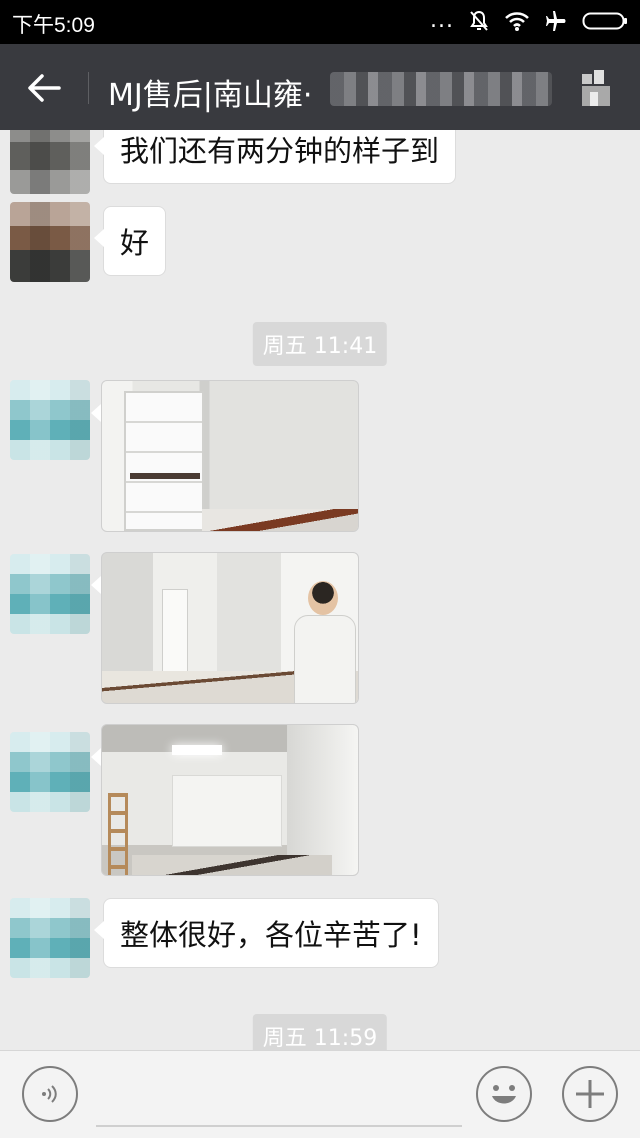 This screenshot has width=640, height=1138. What do you see at coordinates (227, 811) in the screenshot?
I see `photo-cabinet` at bounding box center [227, 811].